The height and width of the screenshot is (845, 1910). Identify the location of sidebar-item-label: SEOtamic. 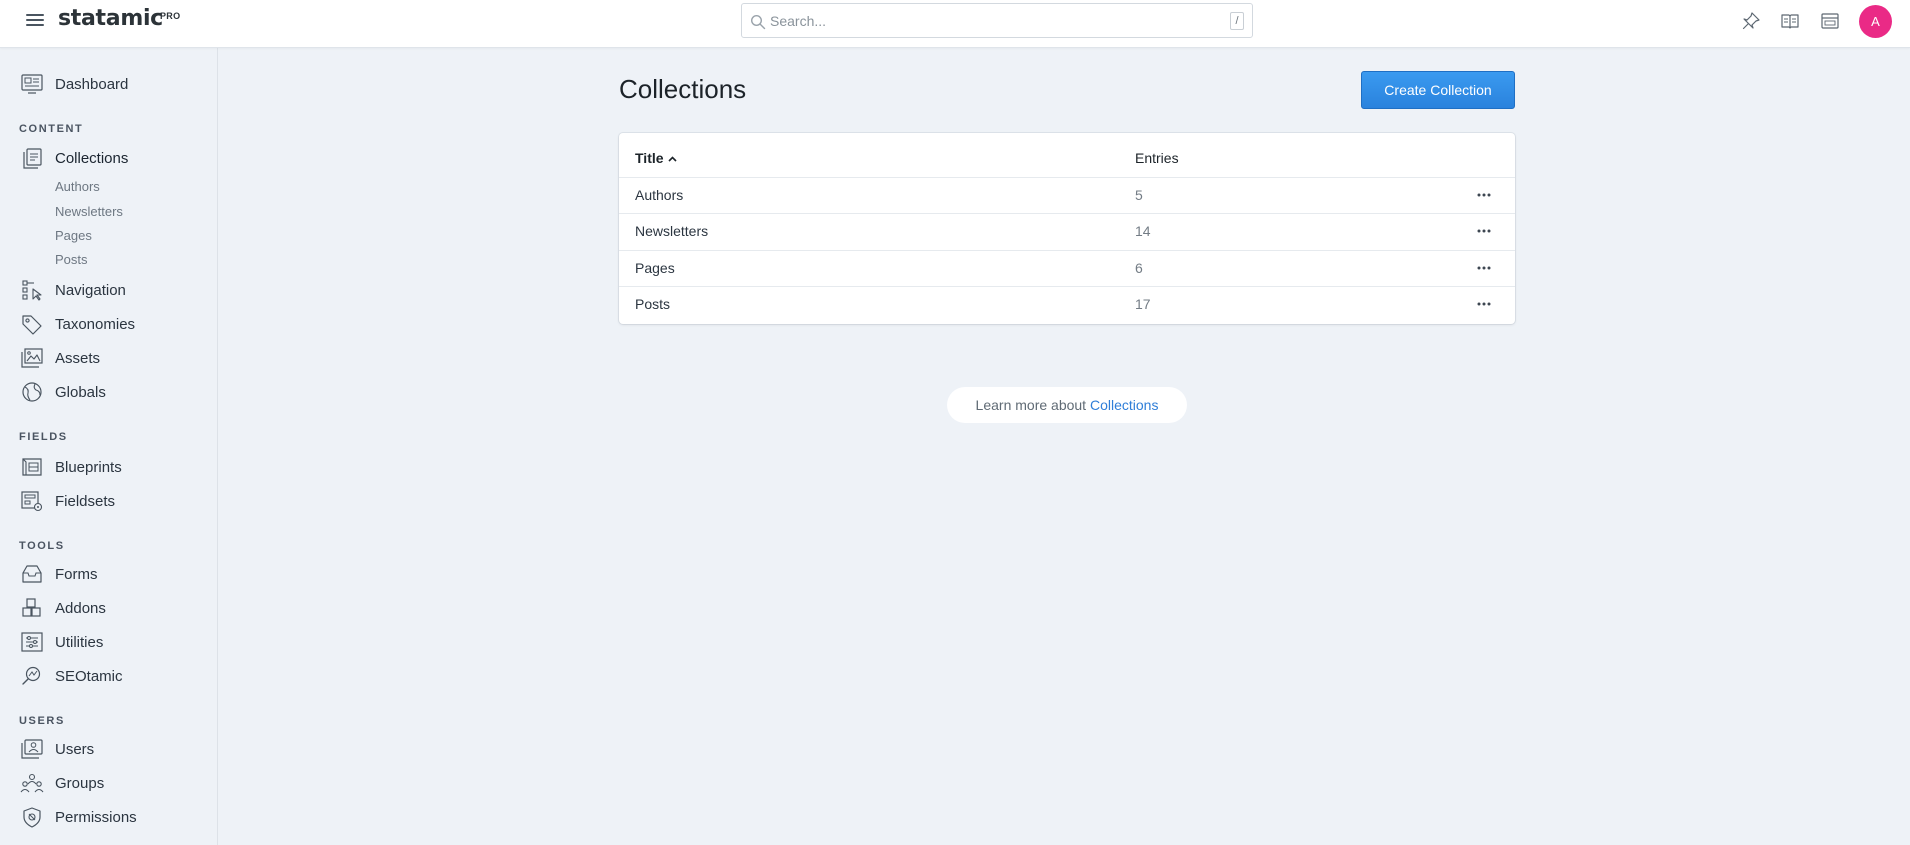
(89, 676).